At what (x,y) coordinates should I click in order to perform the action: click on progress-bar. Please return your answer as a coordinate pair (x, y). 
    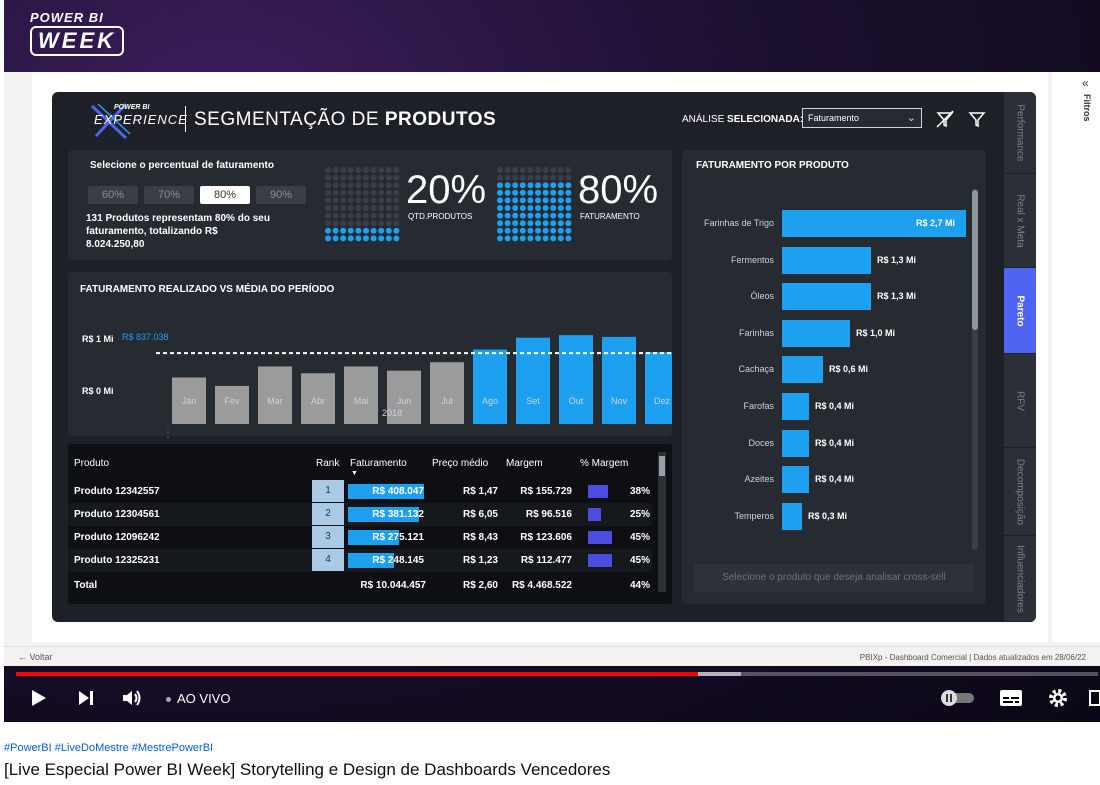
    Looking at the image, I should click on (557, 674).